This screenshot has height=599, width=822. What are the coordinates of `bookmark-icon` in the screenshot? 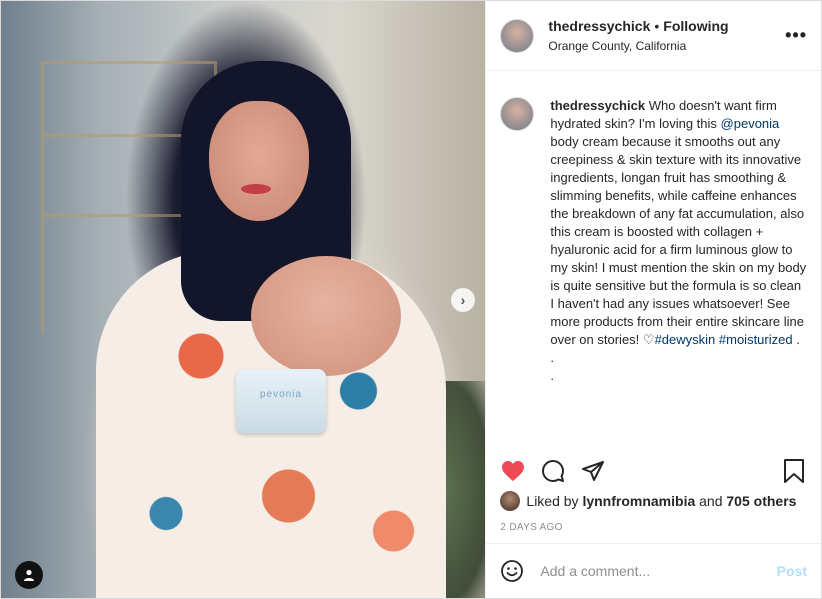 It's located at (794, 471).